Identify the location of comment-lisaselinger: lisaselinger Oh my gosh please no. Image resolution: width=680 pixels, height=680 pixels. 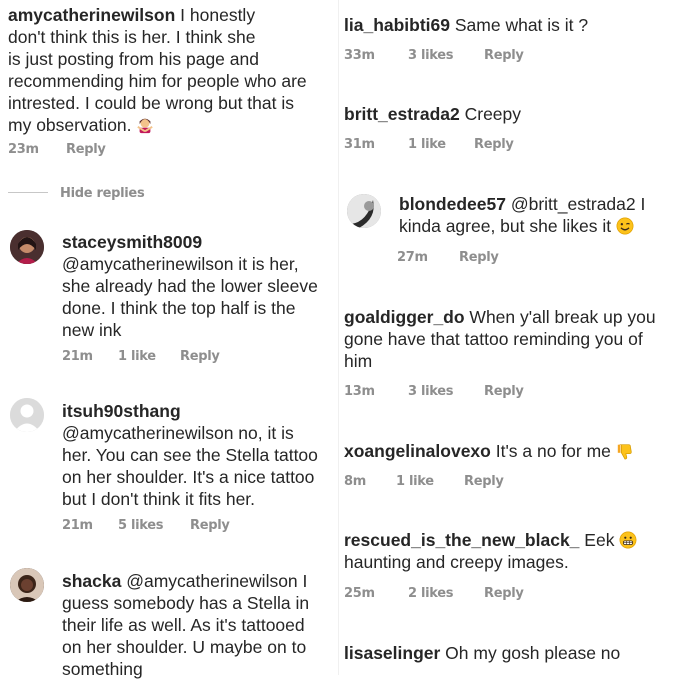
(512, 653).